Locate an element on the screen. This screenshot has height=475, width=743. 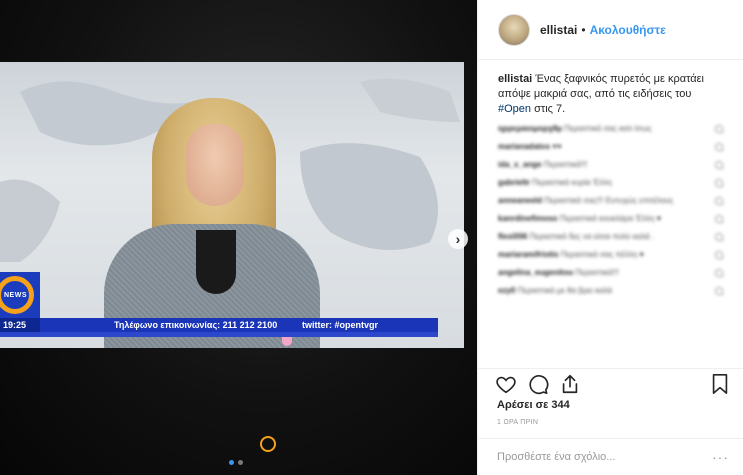
caption-username: ellistai is located at coordinates (515, 79).